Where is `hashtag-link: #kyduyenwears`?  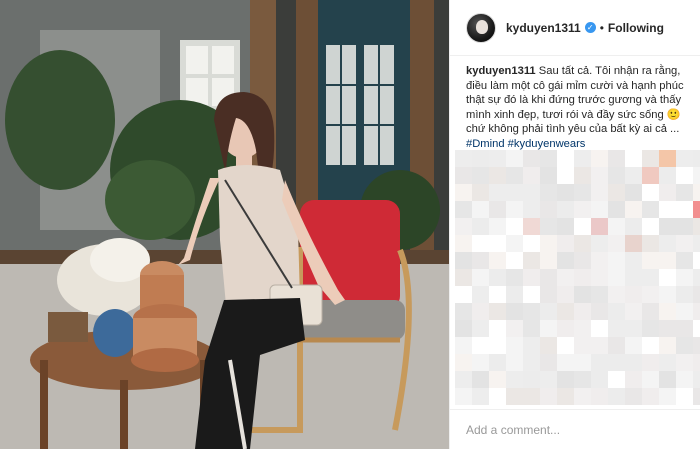
hashtag-link: #kyduyenwears is located at coordinates (547, 144).